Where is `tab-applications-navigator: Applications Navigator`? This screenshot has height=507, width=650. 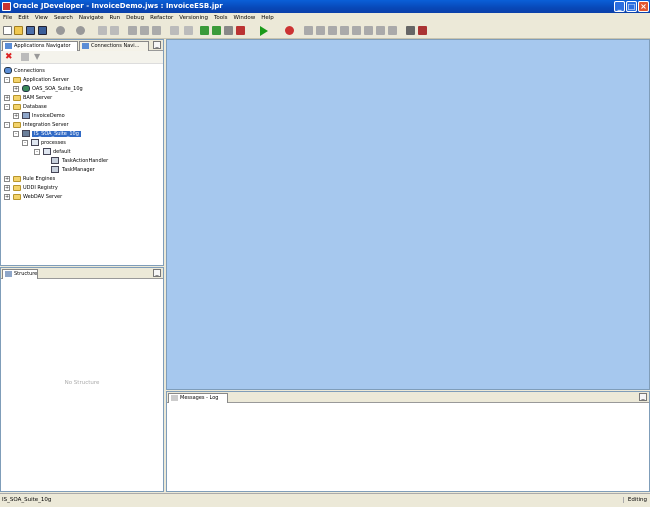 tab-applications-navigator: Applications Navigator is located at coordinates (40, 46).